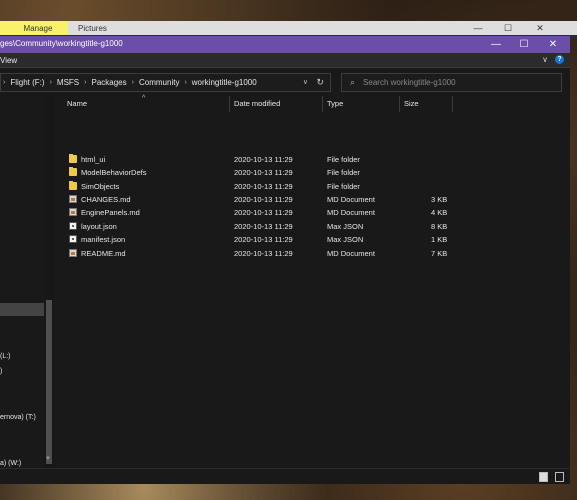  What do you see at coordinates (540, 28) in the screenshot?
I see `background-close-button: ✕` at bounding box center [540, 28].